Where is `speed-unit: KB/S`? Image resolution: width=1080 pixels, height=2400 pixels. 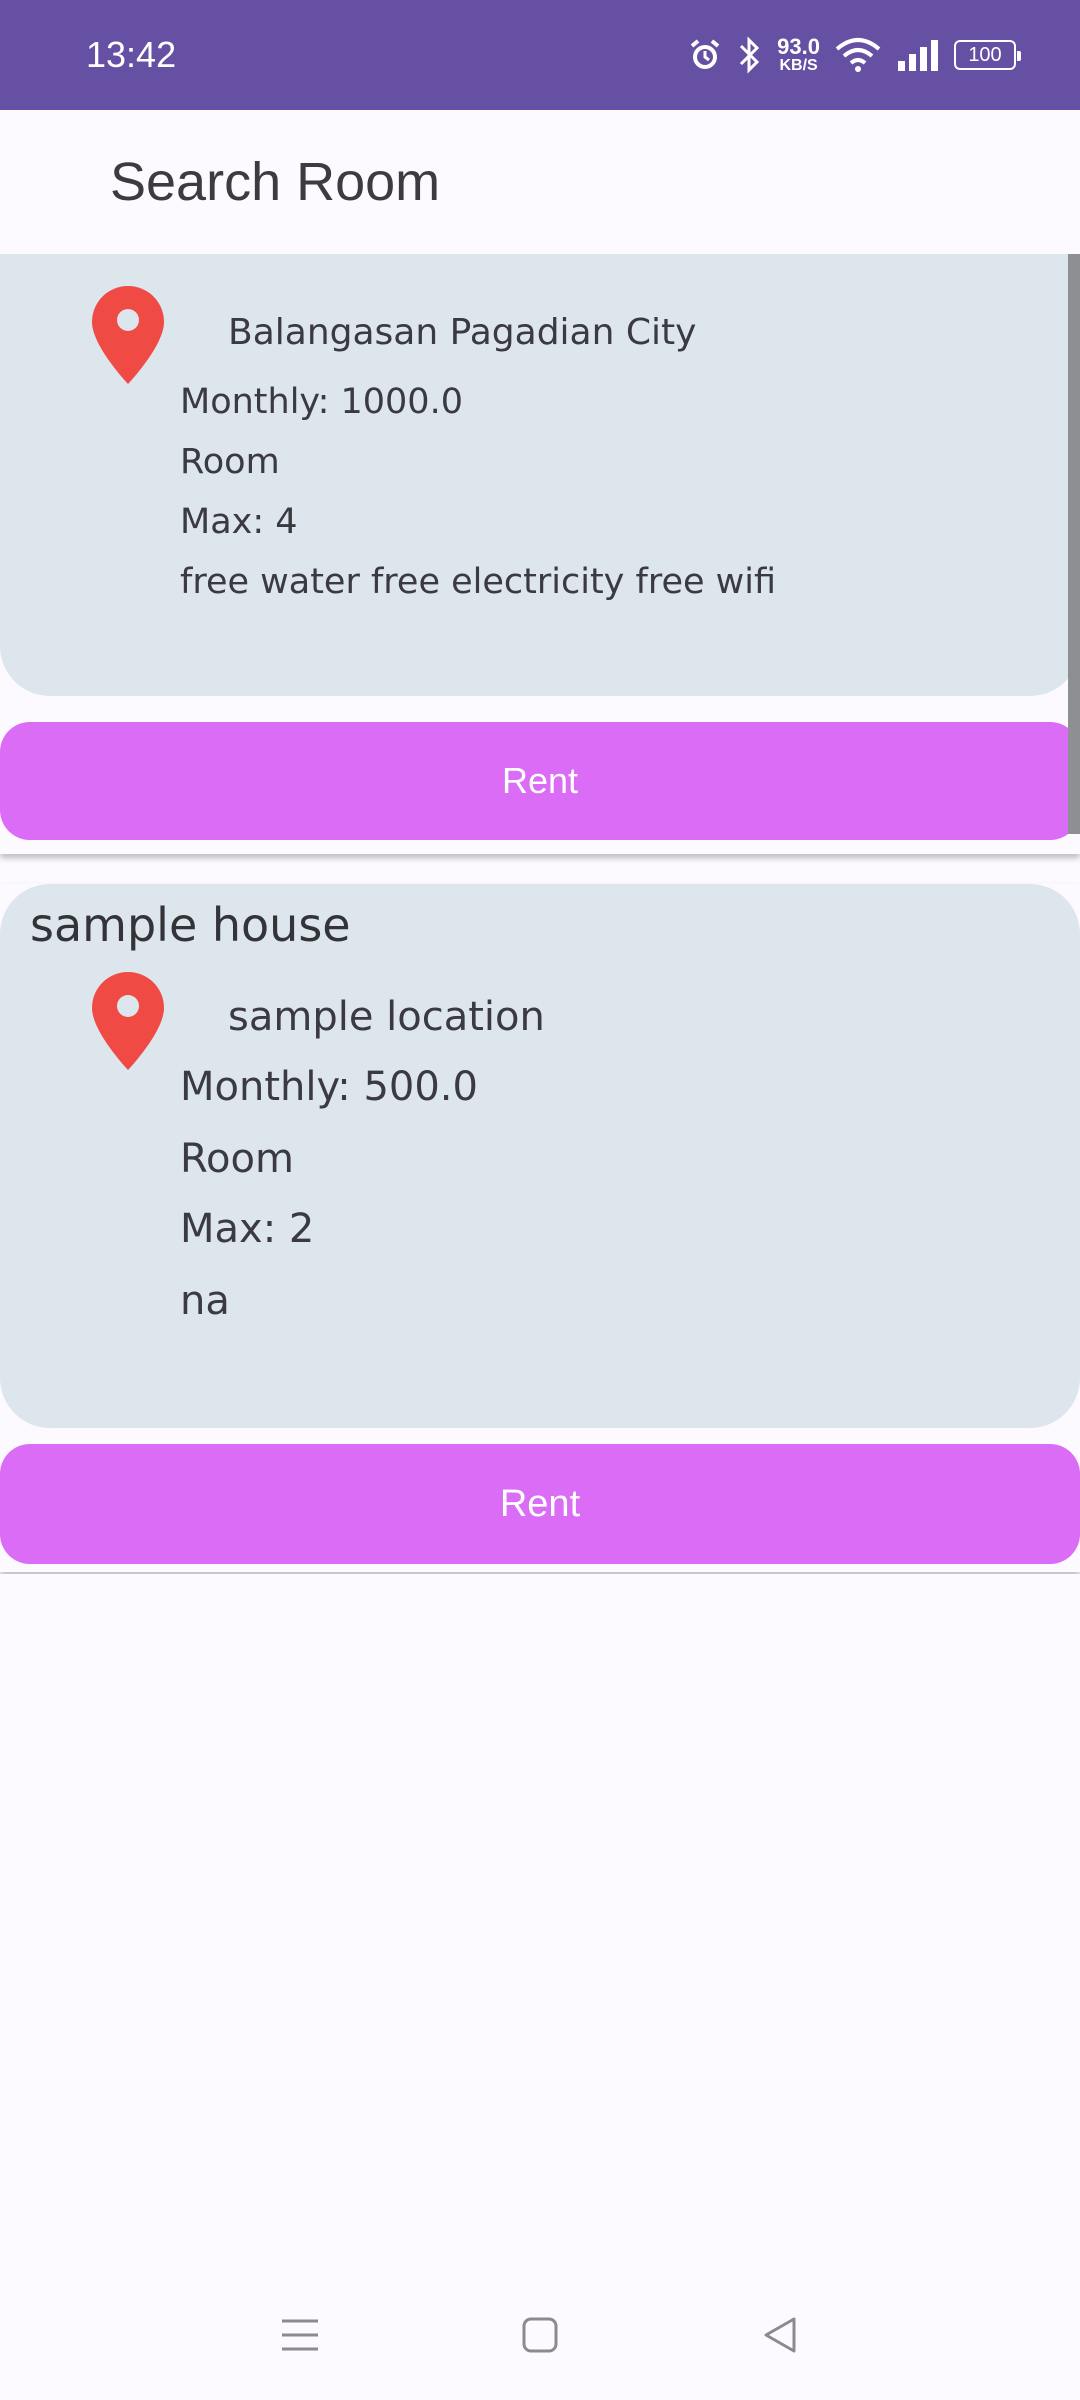 speed-unit: KB/S is located at coordinates (798, 65).